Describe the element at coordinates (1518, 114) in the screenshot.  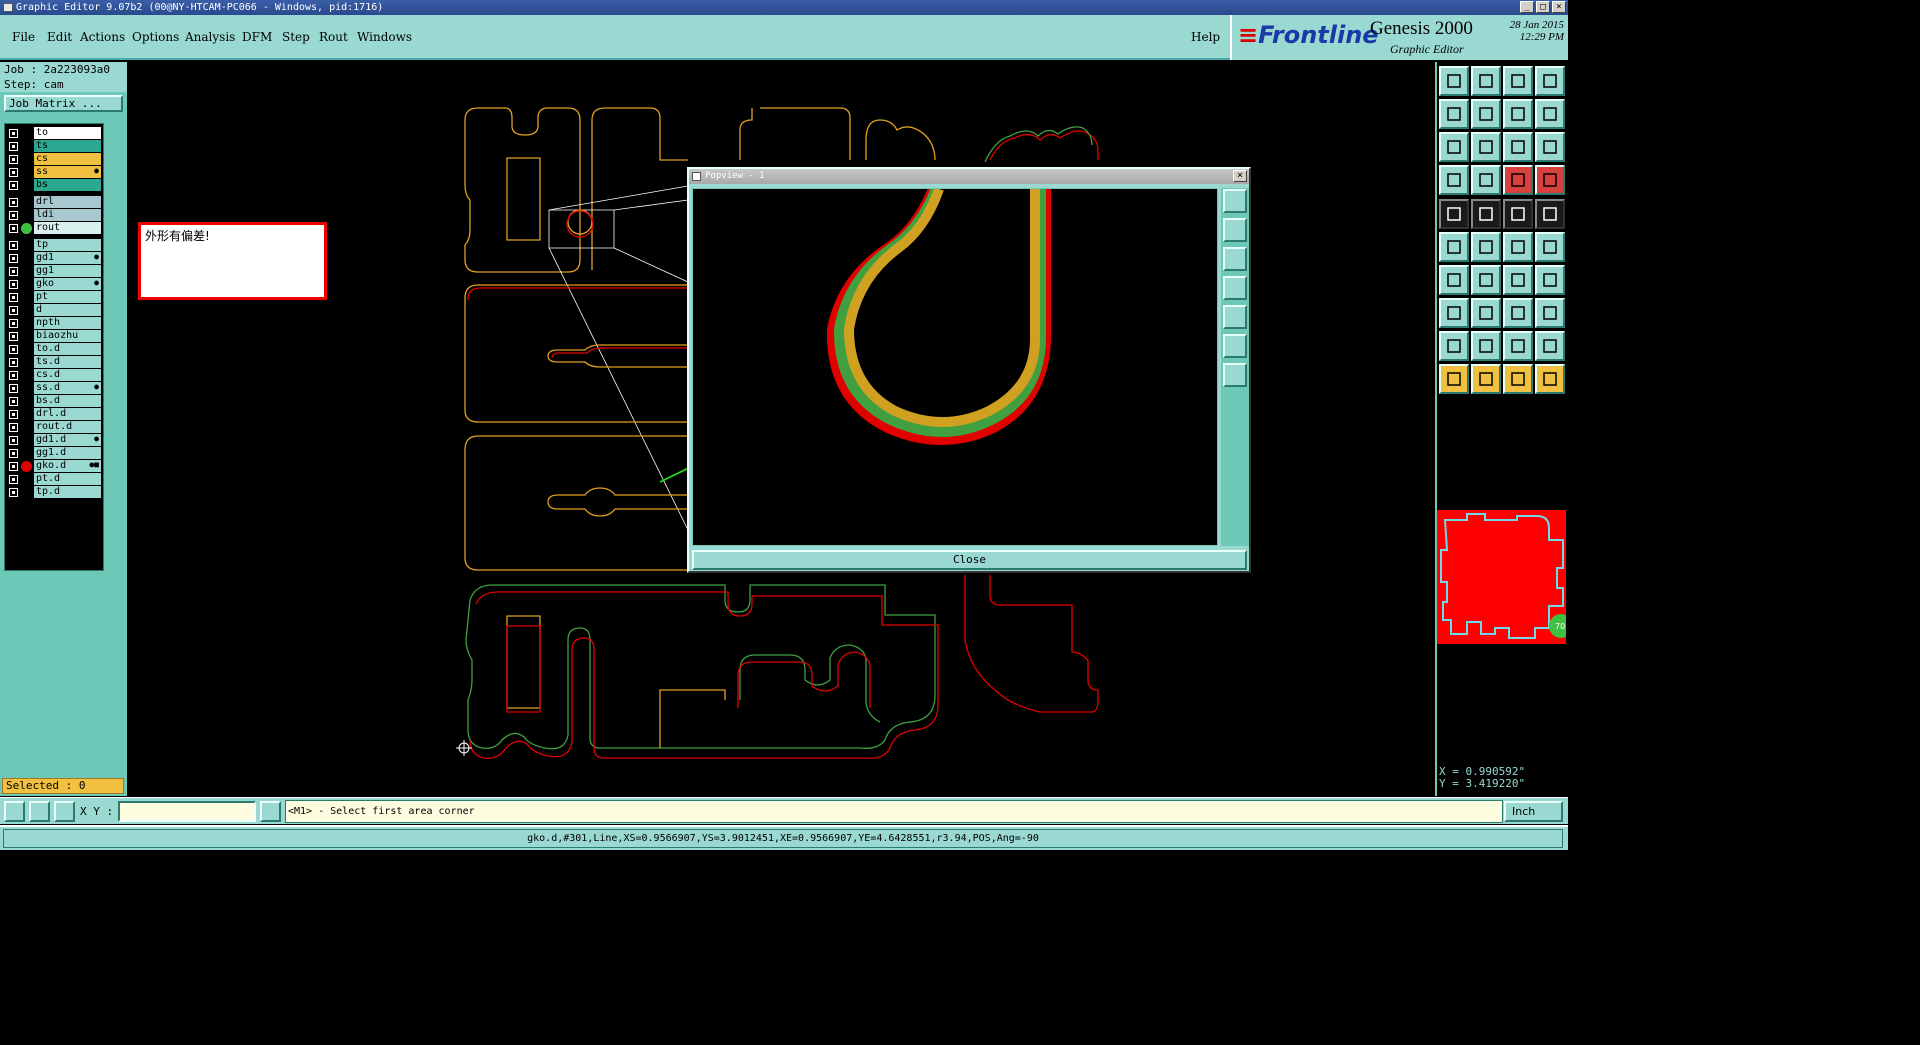
I see `zoom-home-button` at that location.